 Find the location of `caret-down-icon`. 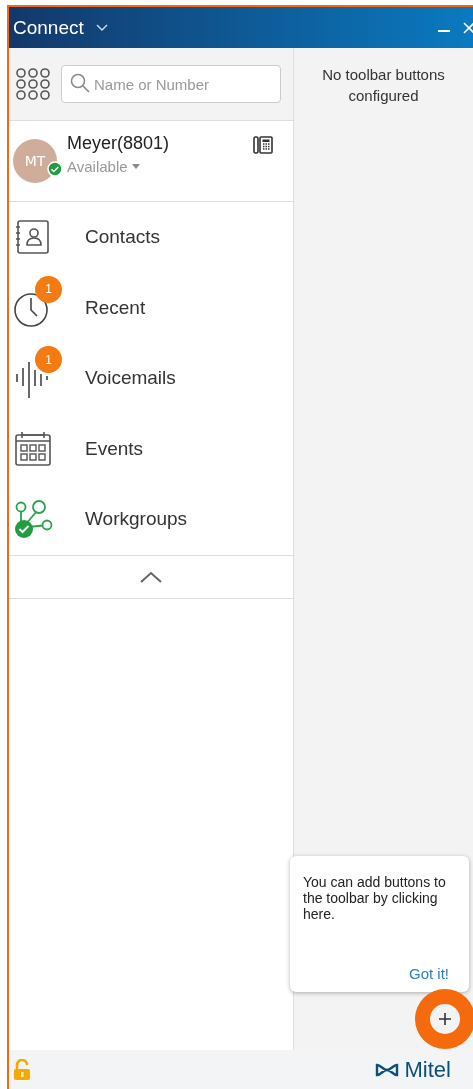

caret-down-icon is located at coordinates (135, 166).